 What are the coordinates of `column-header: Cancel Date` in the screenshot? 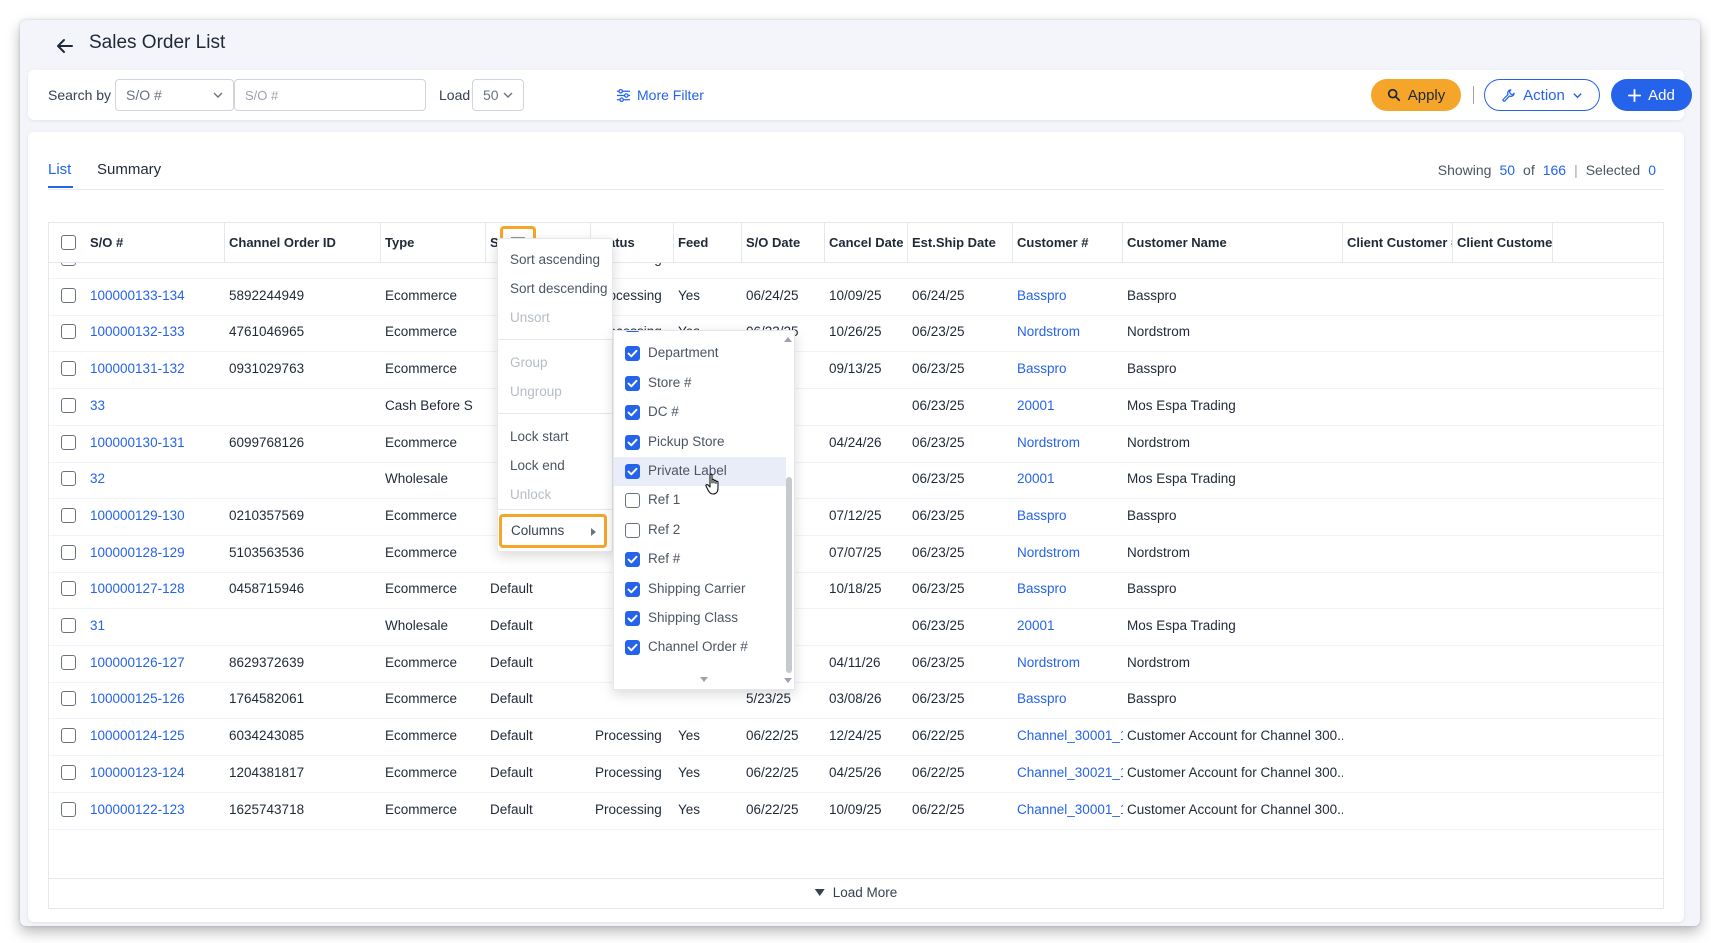 It's located at (866, 243).